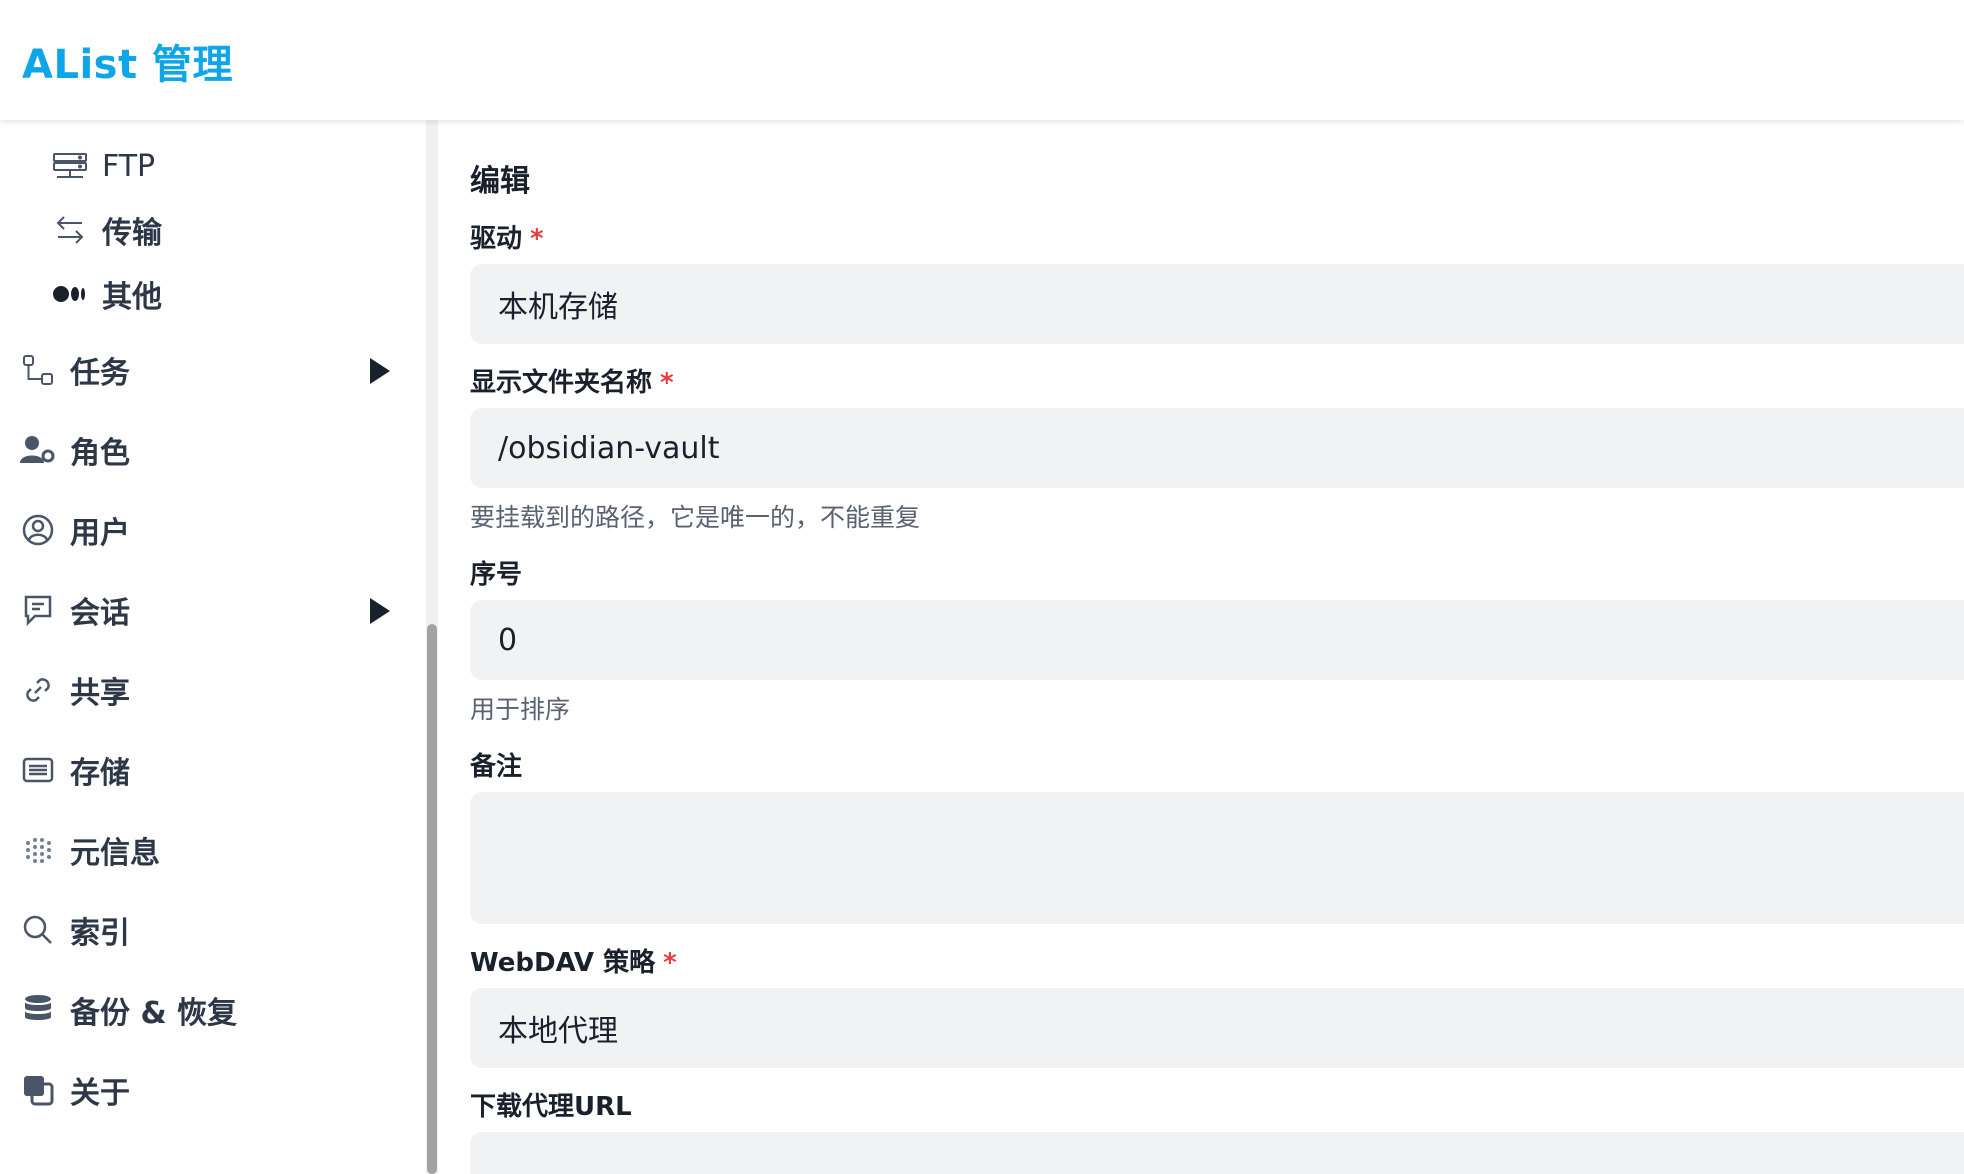  I want to click on mount-path-label-text: 显示文件夹名称, so click(561, 383).